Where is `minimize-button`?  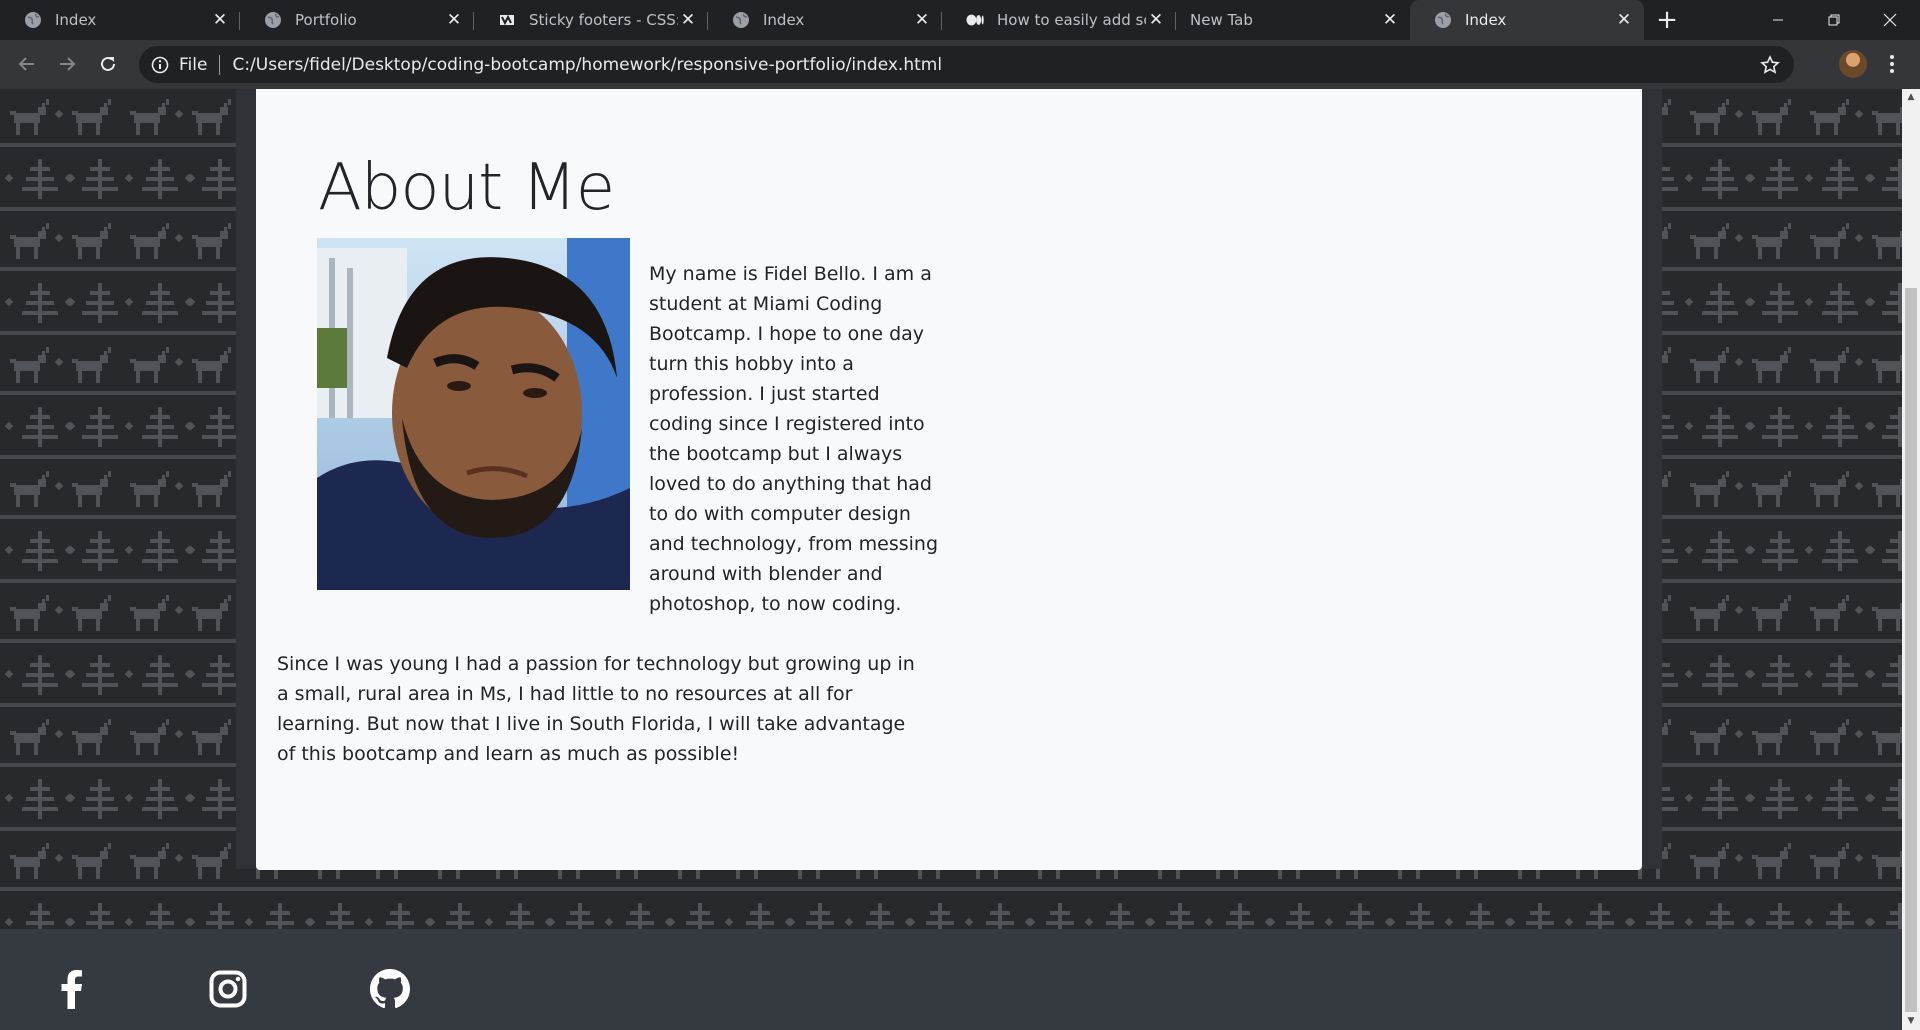
minimize-button is located at coordinates (1778, 20).